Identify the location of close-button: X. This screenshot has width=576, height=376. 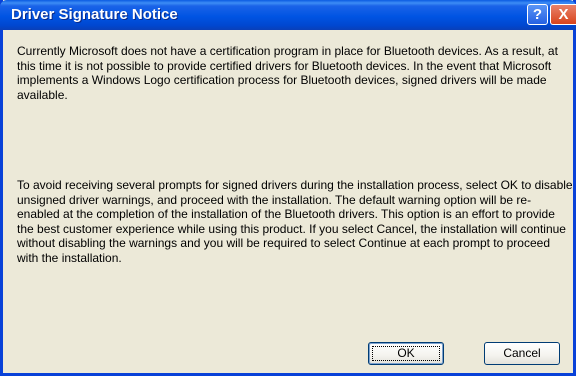
(563, 14).